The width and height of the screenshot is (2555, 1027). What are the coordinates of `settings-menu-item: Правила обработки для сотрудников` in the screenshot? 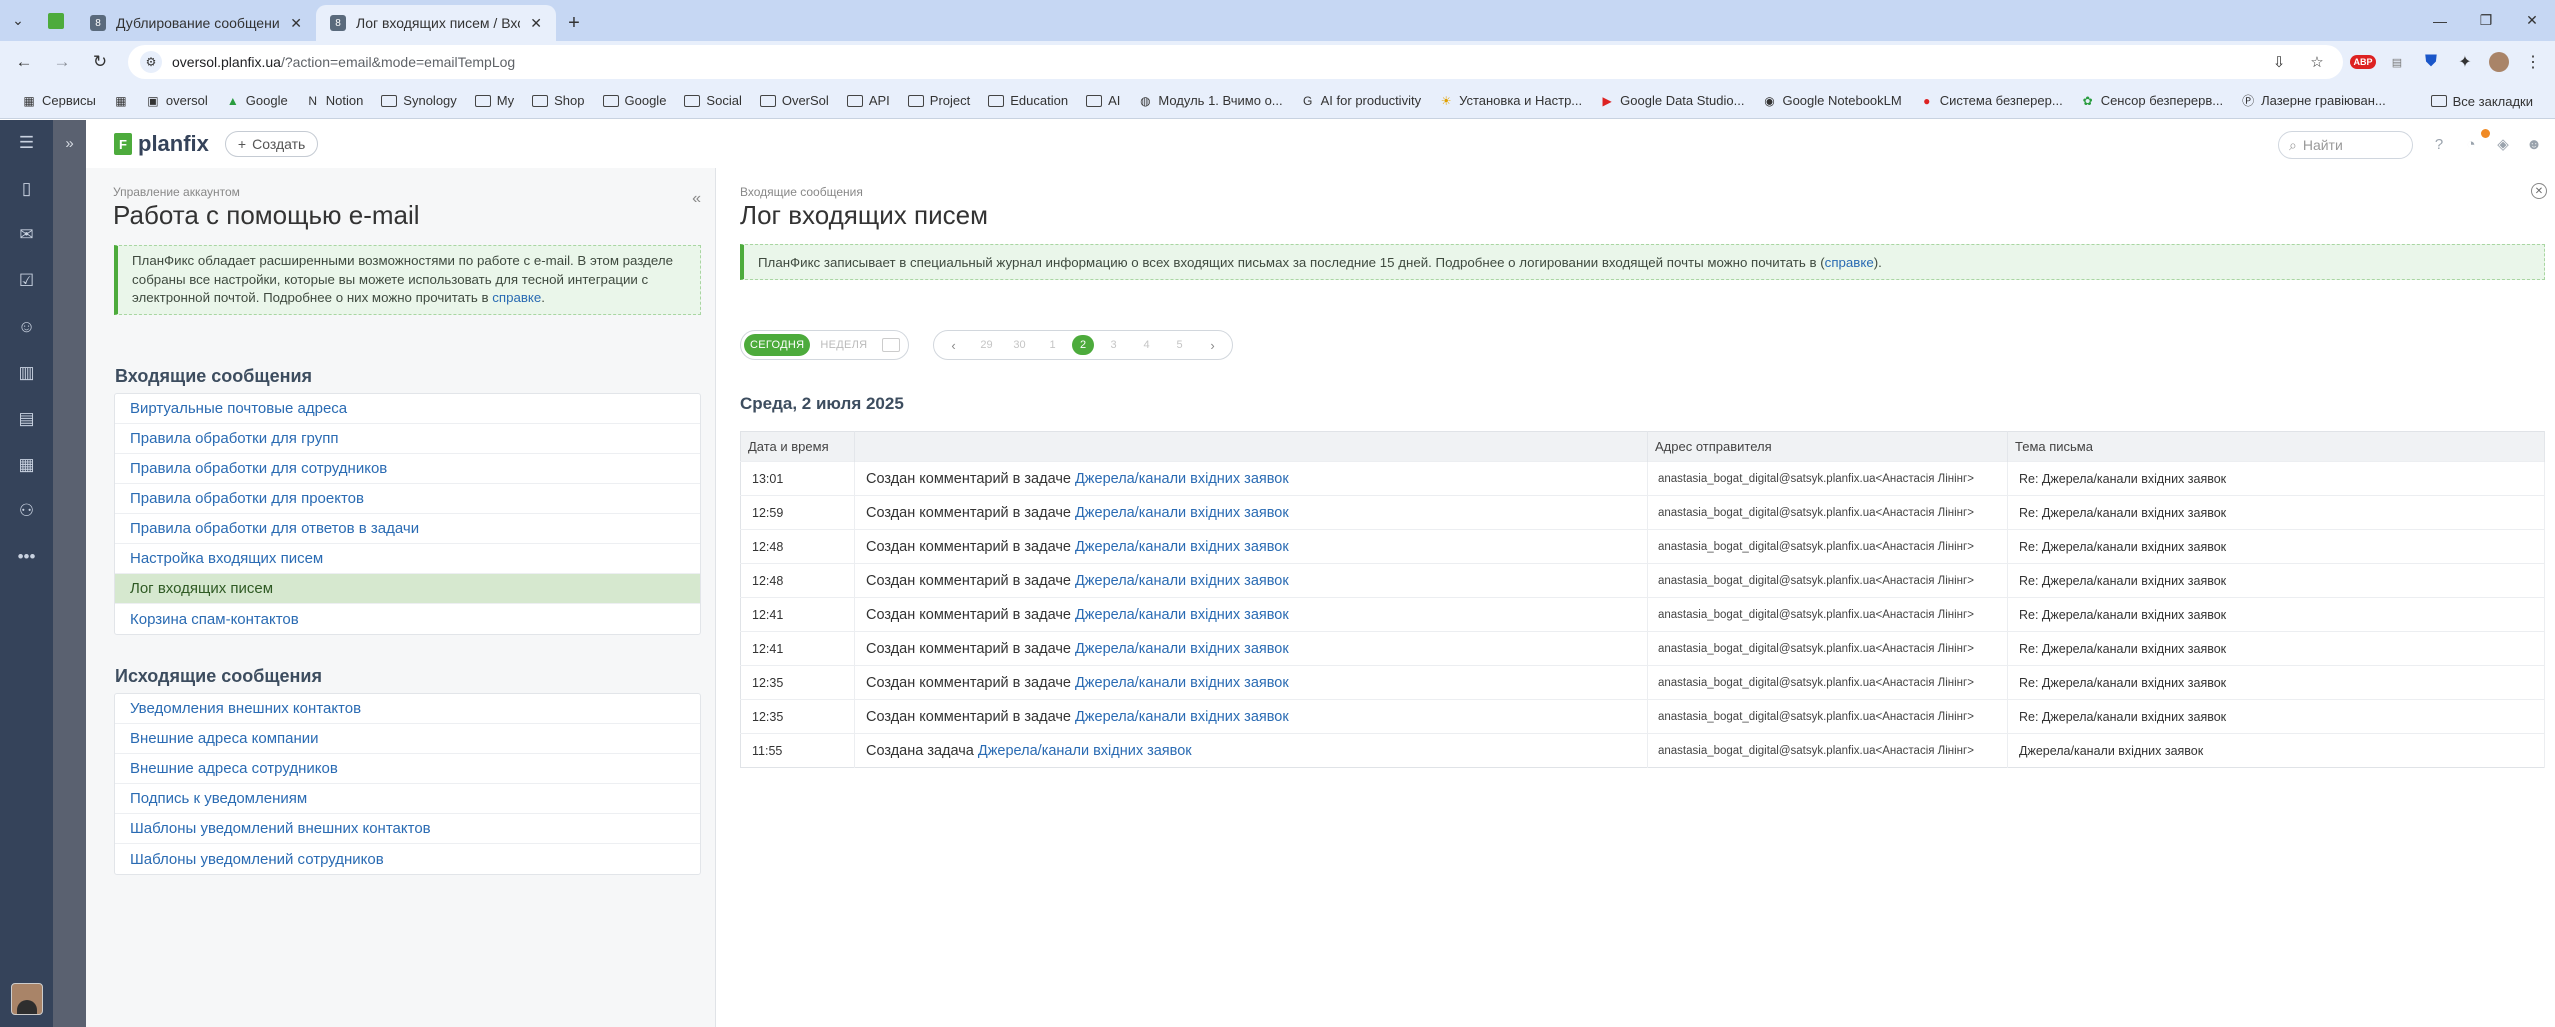 It's located at (407, 469).